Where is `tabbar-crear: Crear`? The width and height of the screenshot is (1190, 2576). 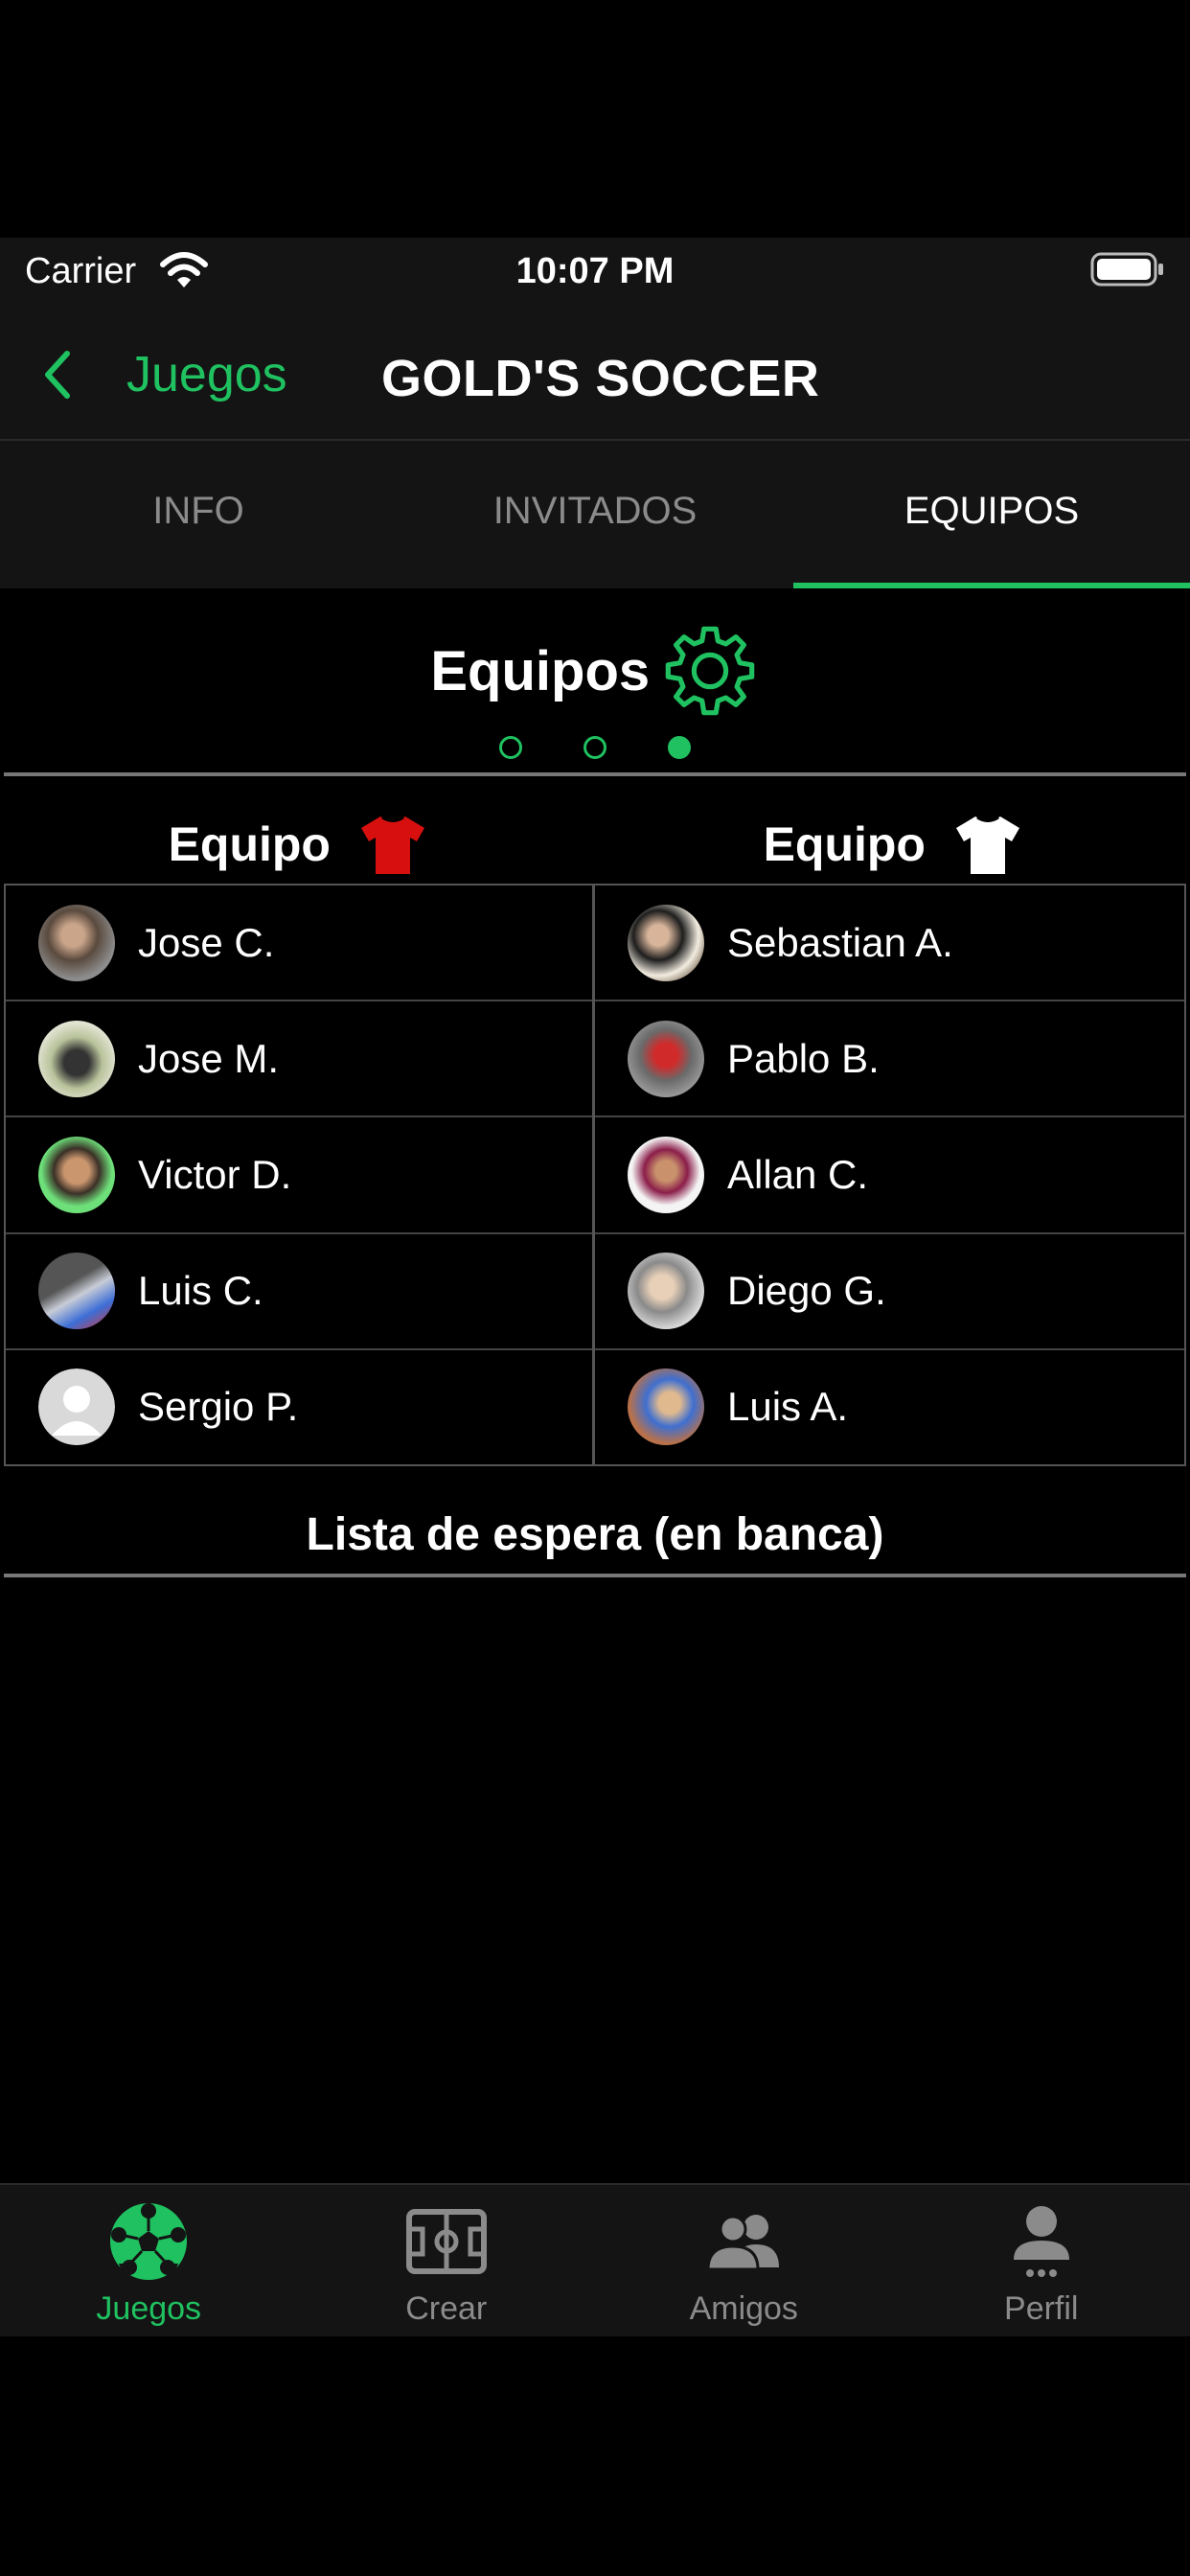
tabbar-crear: Crear is located at coordinates (447, 2260).